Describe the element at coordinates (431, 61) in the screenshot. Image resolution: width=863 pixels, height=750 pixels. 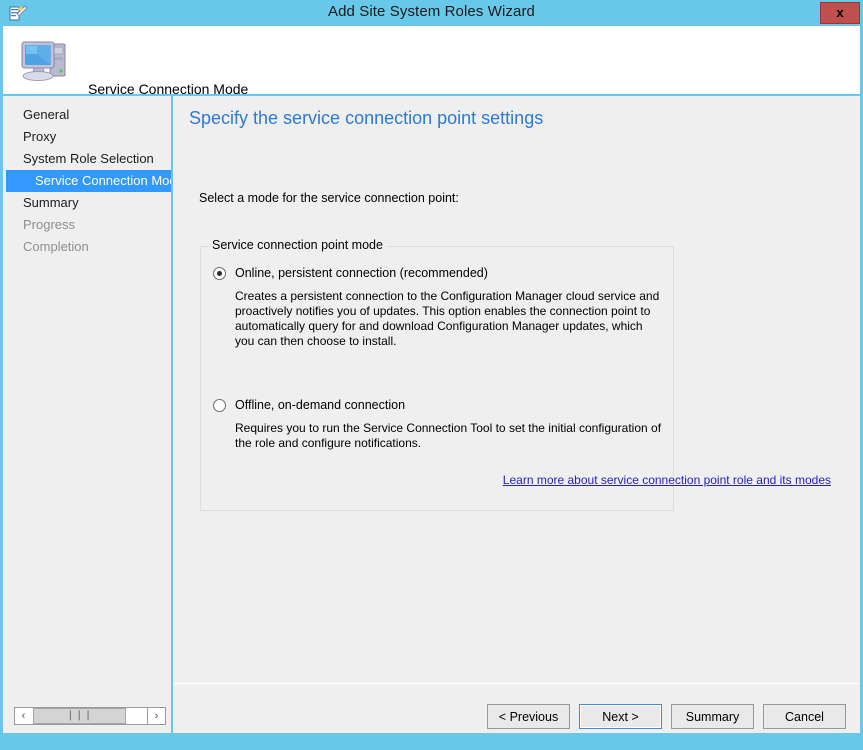
I see `wizard-banner: Service Connection Mode` at that location.